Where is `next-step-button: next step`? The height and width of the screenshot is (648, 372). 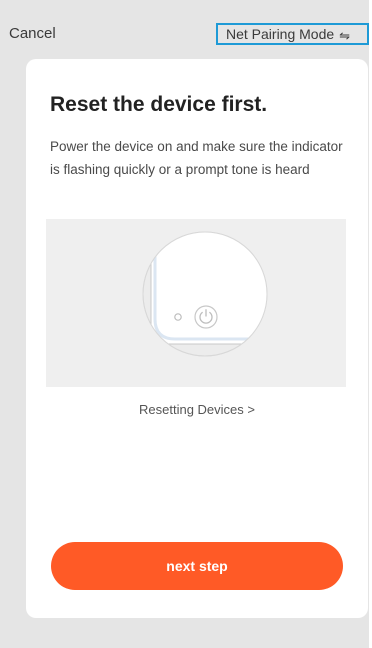
next-step-button: next step is located at coordinates (197, 566).